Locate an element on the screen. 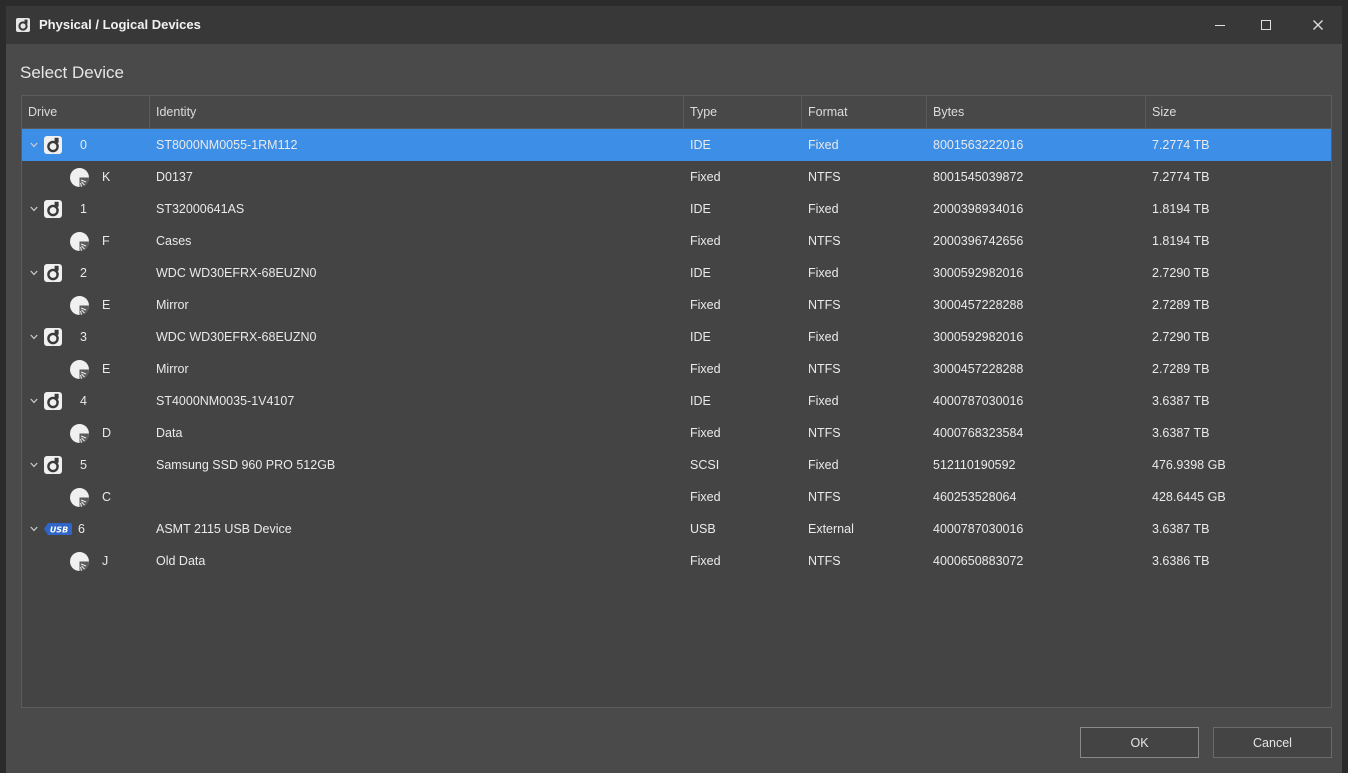 This screenshot has width=1348, height=773. drive-label: 3 is located at coordinates (83, 337).